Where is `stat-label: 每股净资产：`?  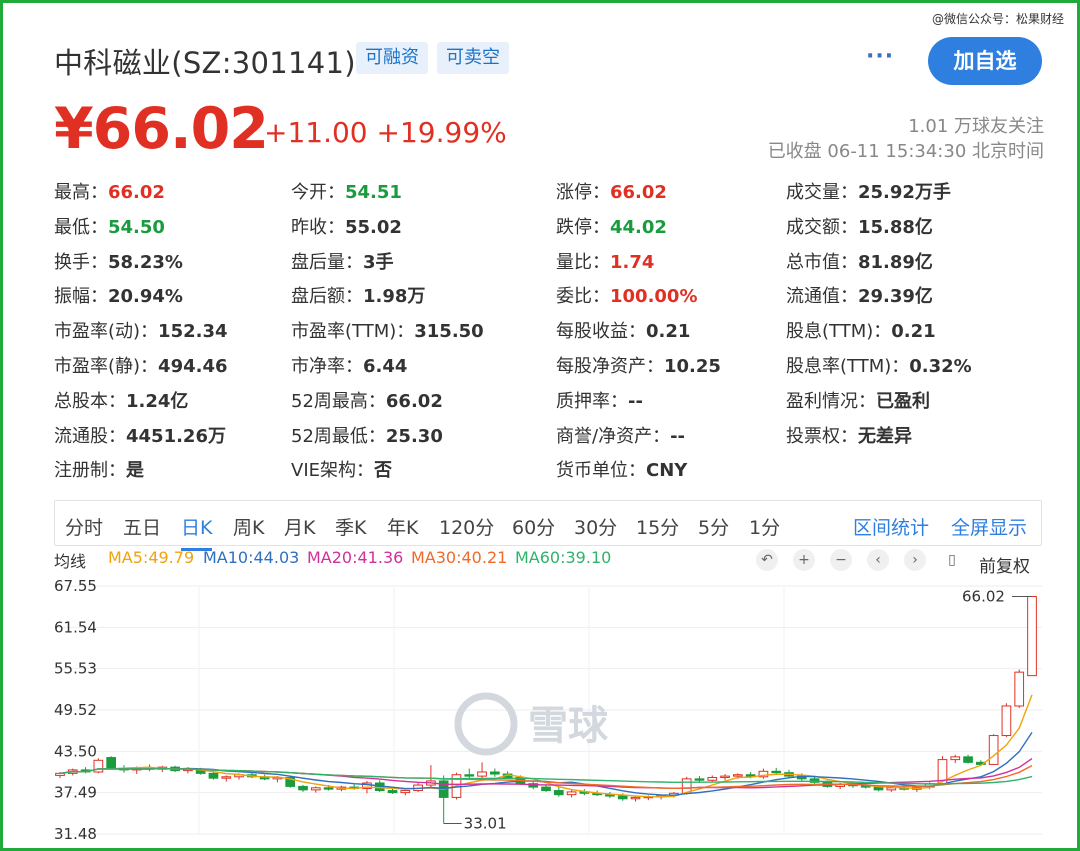
stat-label: 每股净资产： is located at coordinates (610, 366).